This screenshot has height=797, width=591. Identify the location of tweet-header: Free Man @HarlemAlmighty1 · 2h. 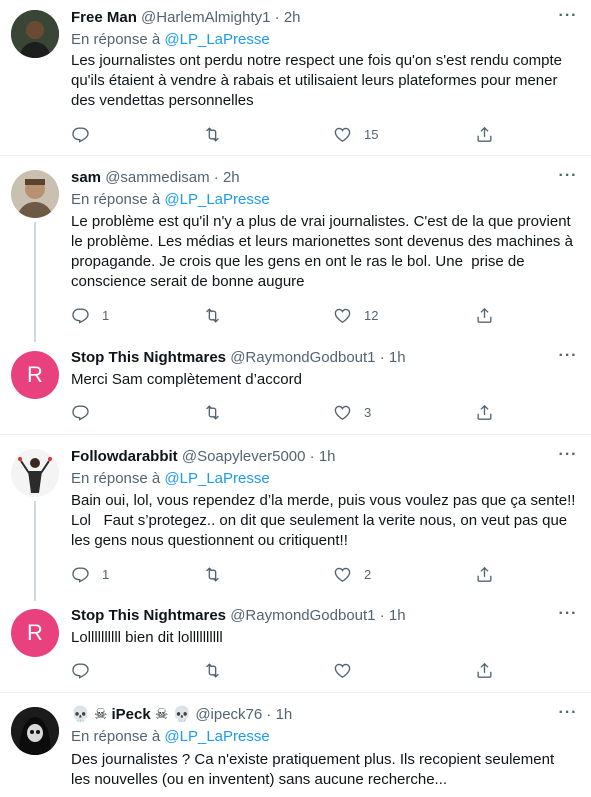
(186, 18).